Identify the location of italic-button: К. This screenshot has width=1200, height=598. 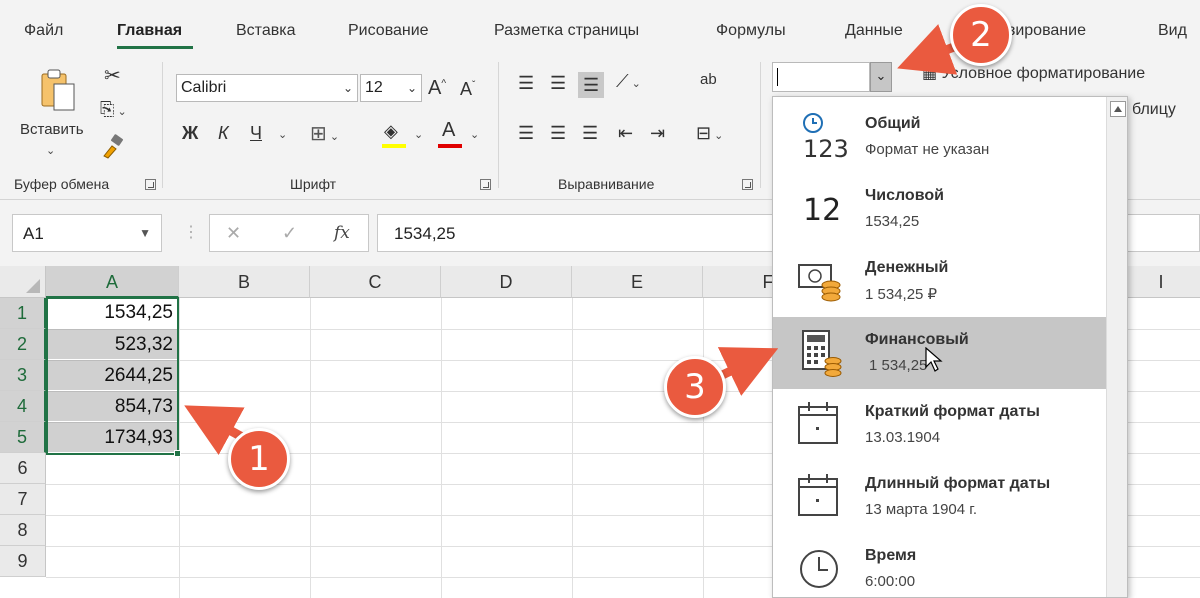
(223, 133).